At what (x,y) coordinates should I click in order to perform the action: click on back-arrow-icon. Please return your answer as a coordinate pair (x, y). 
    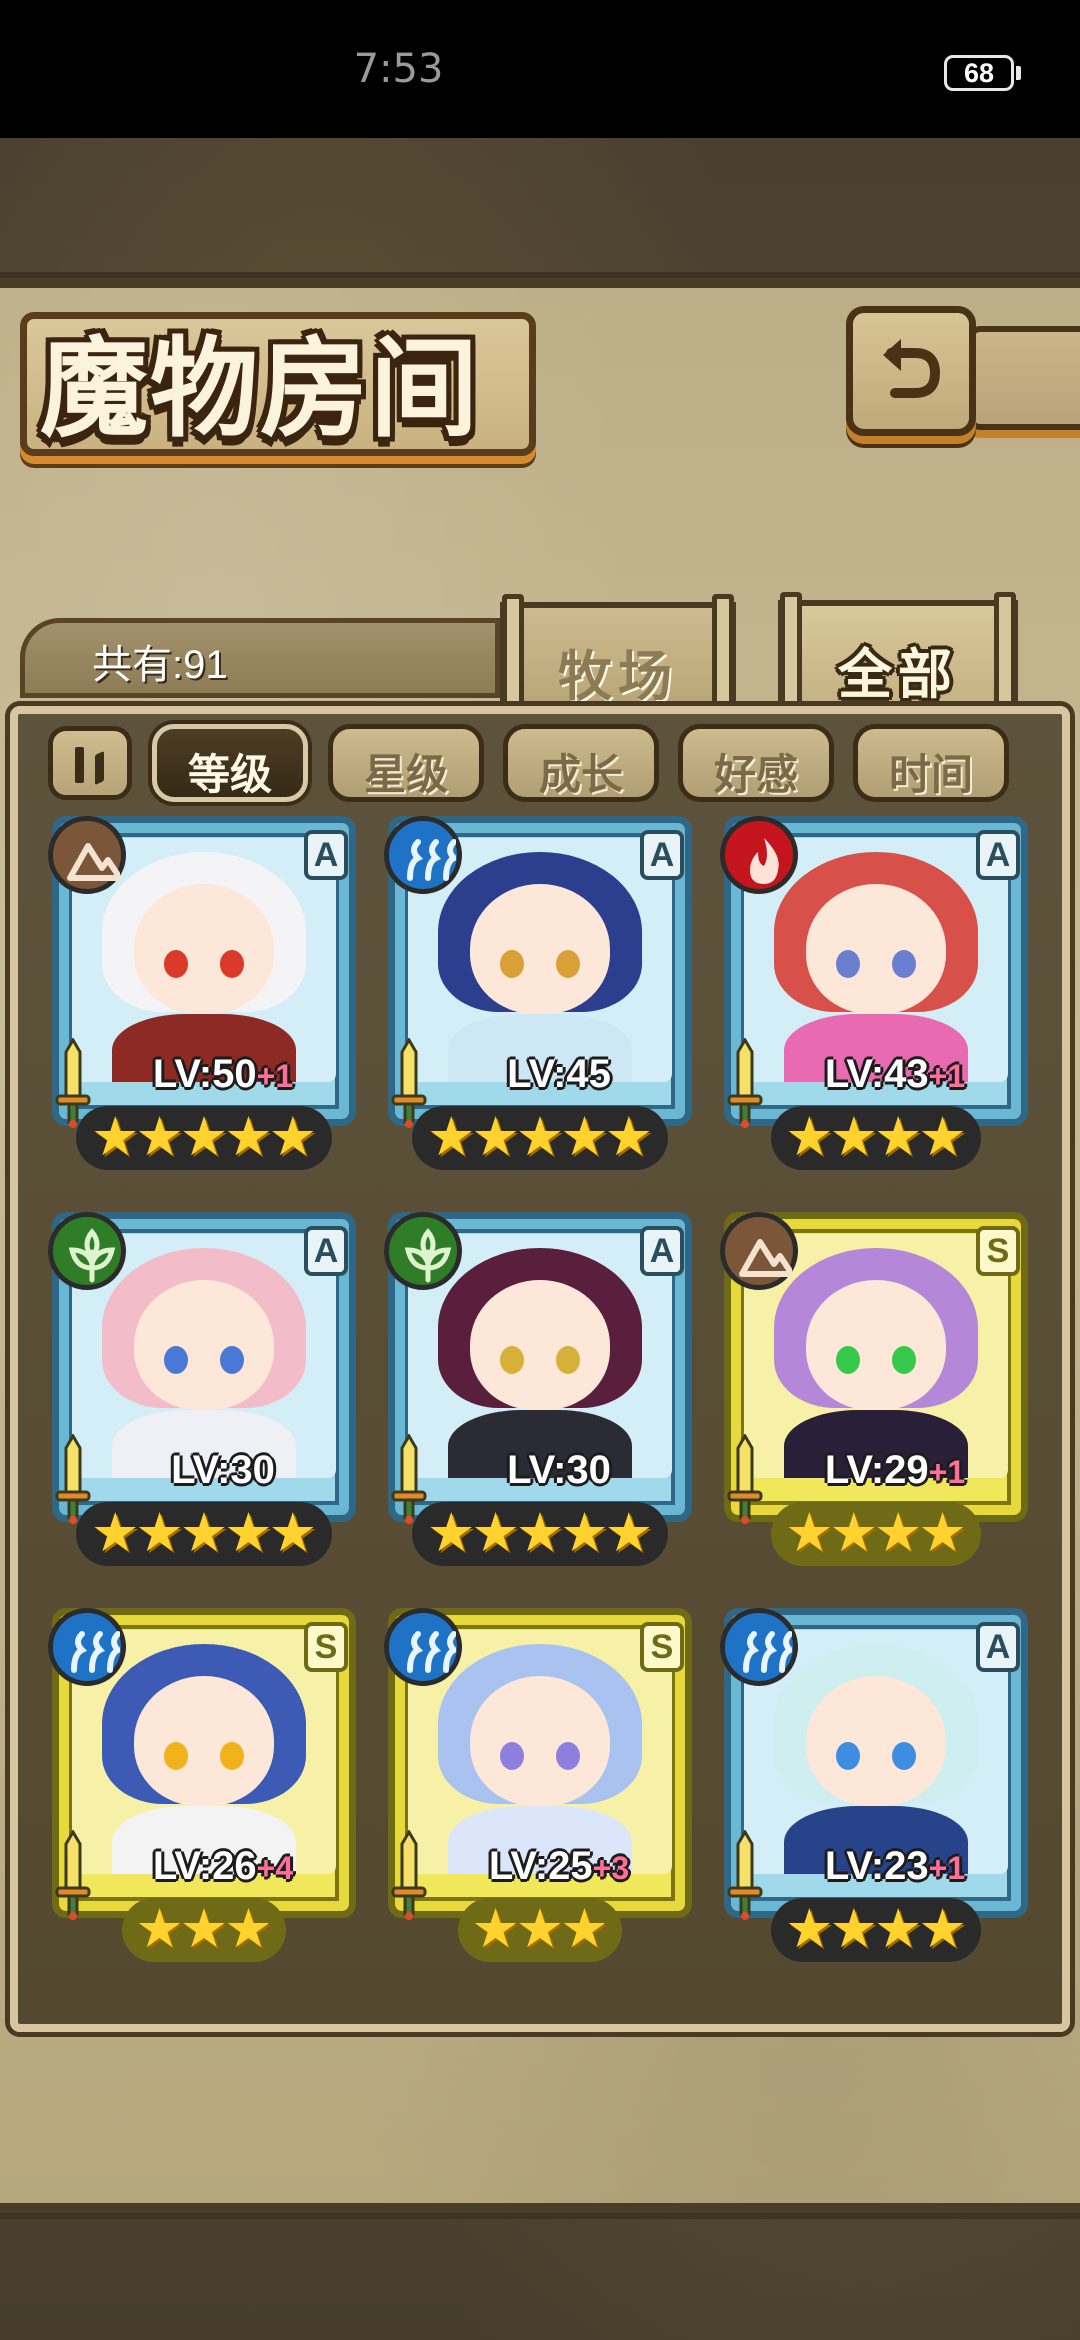
    Looking at the image, I should click on (912, 368).